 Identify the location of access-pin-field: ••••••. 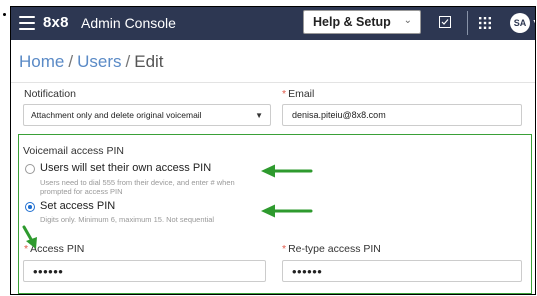
(144, 271).